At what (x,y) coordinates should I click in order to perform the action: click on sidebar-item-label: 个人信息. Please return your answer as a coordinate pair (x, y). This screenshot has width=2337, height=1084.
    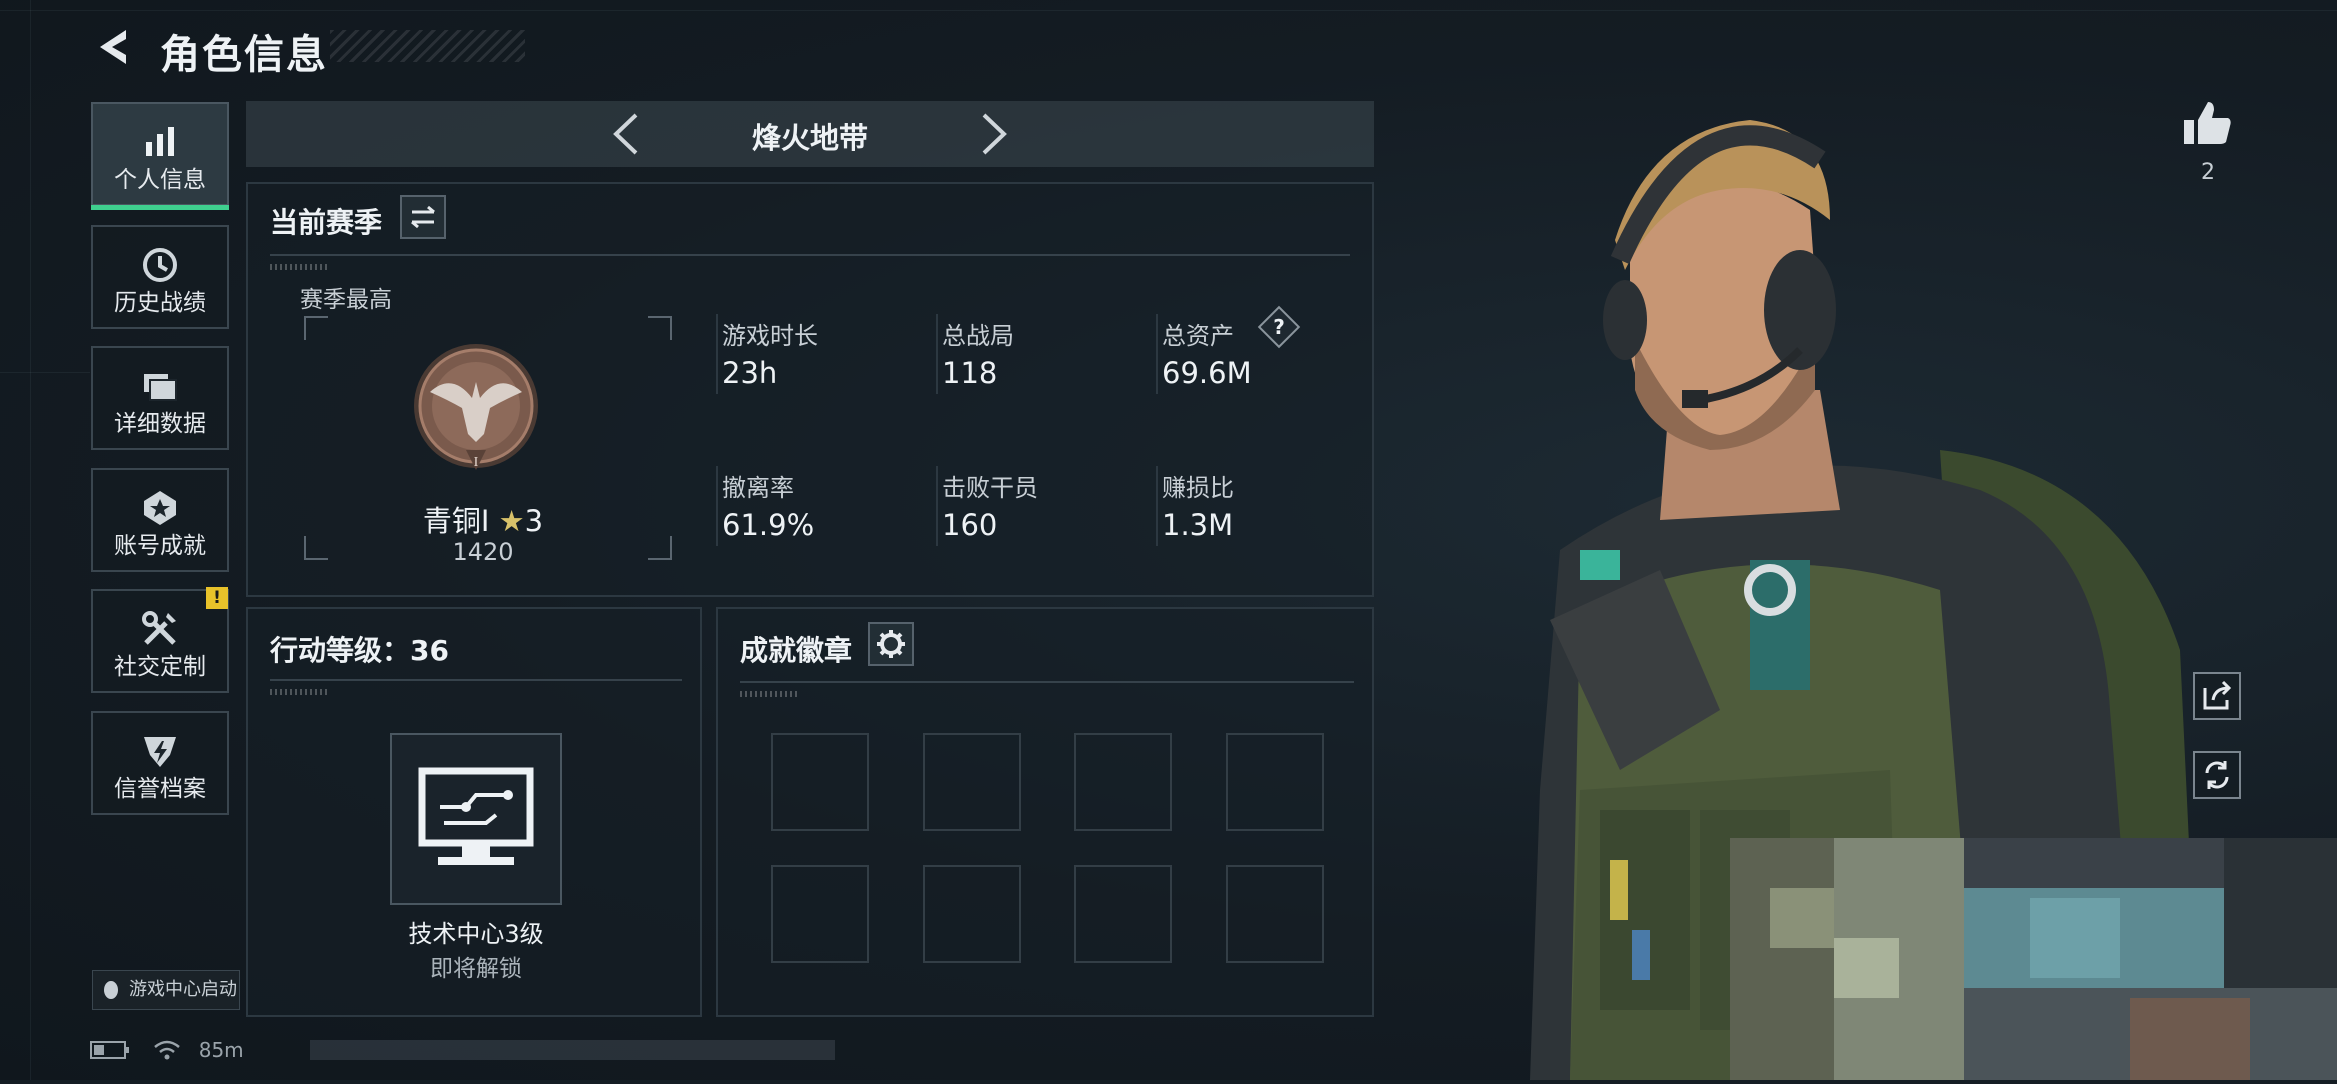
    Looking at the image, I should click on (160, 180).